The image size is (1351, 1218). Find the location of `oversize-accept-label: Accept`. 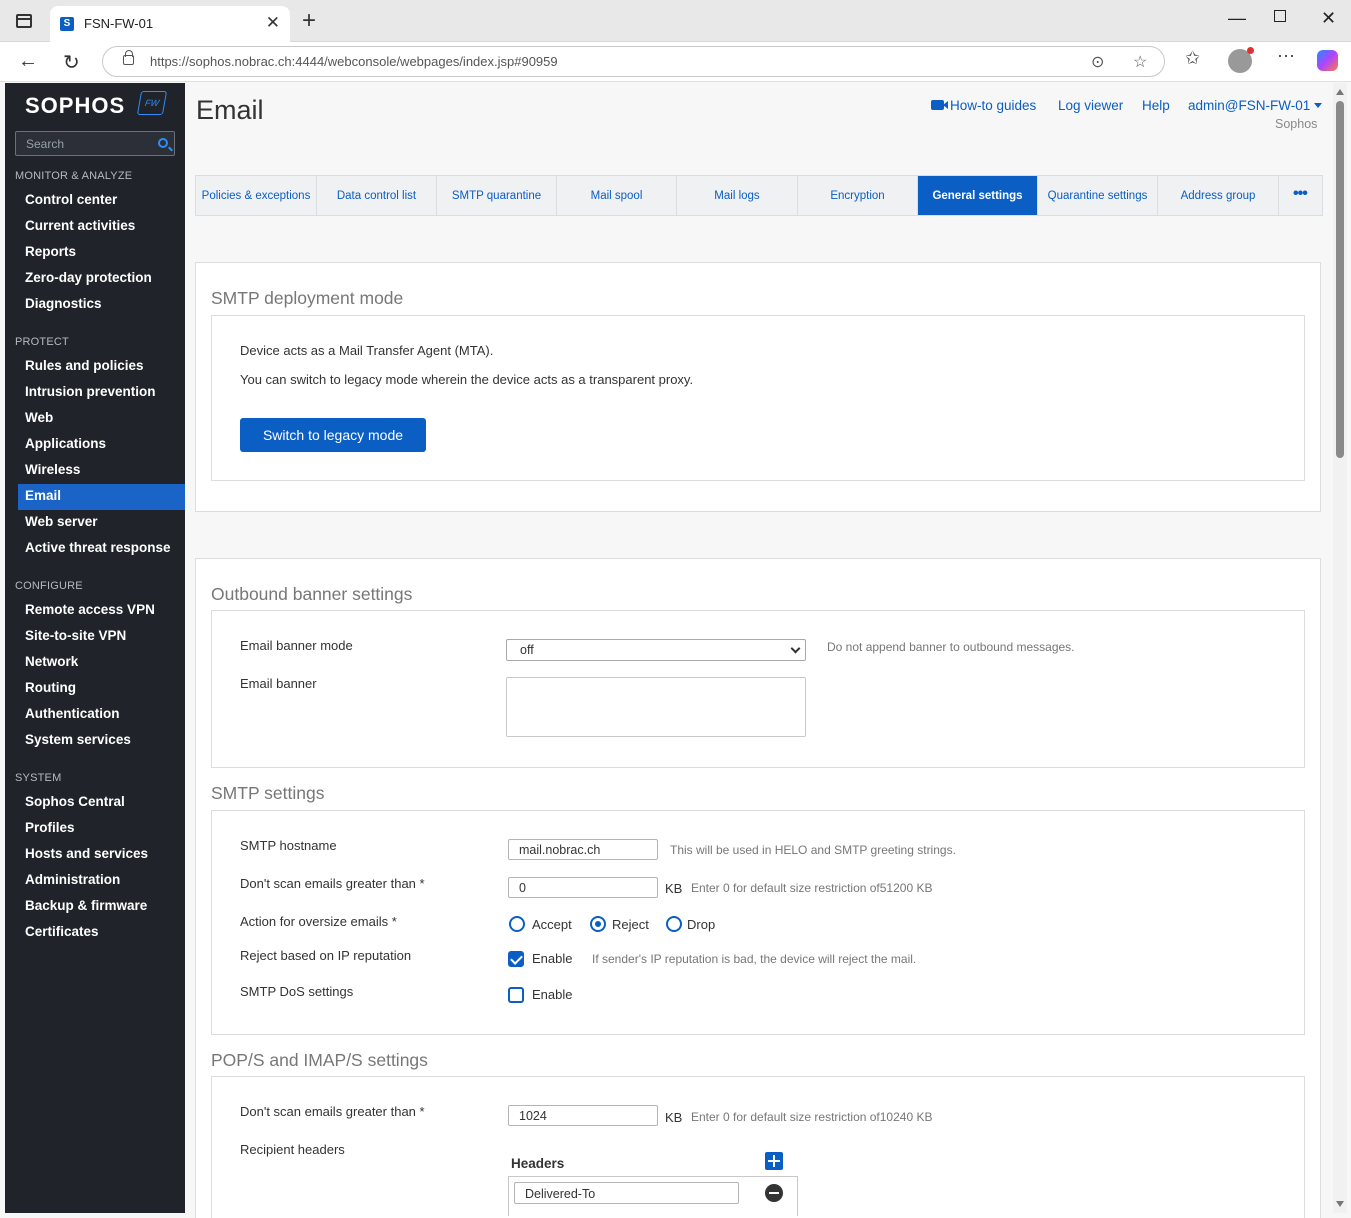

oversize-accept-label: Accept is located at coordinates (552, 924).